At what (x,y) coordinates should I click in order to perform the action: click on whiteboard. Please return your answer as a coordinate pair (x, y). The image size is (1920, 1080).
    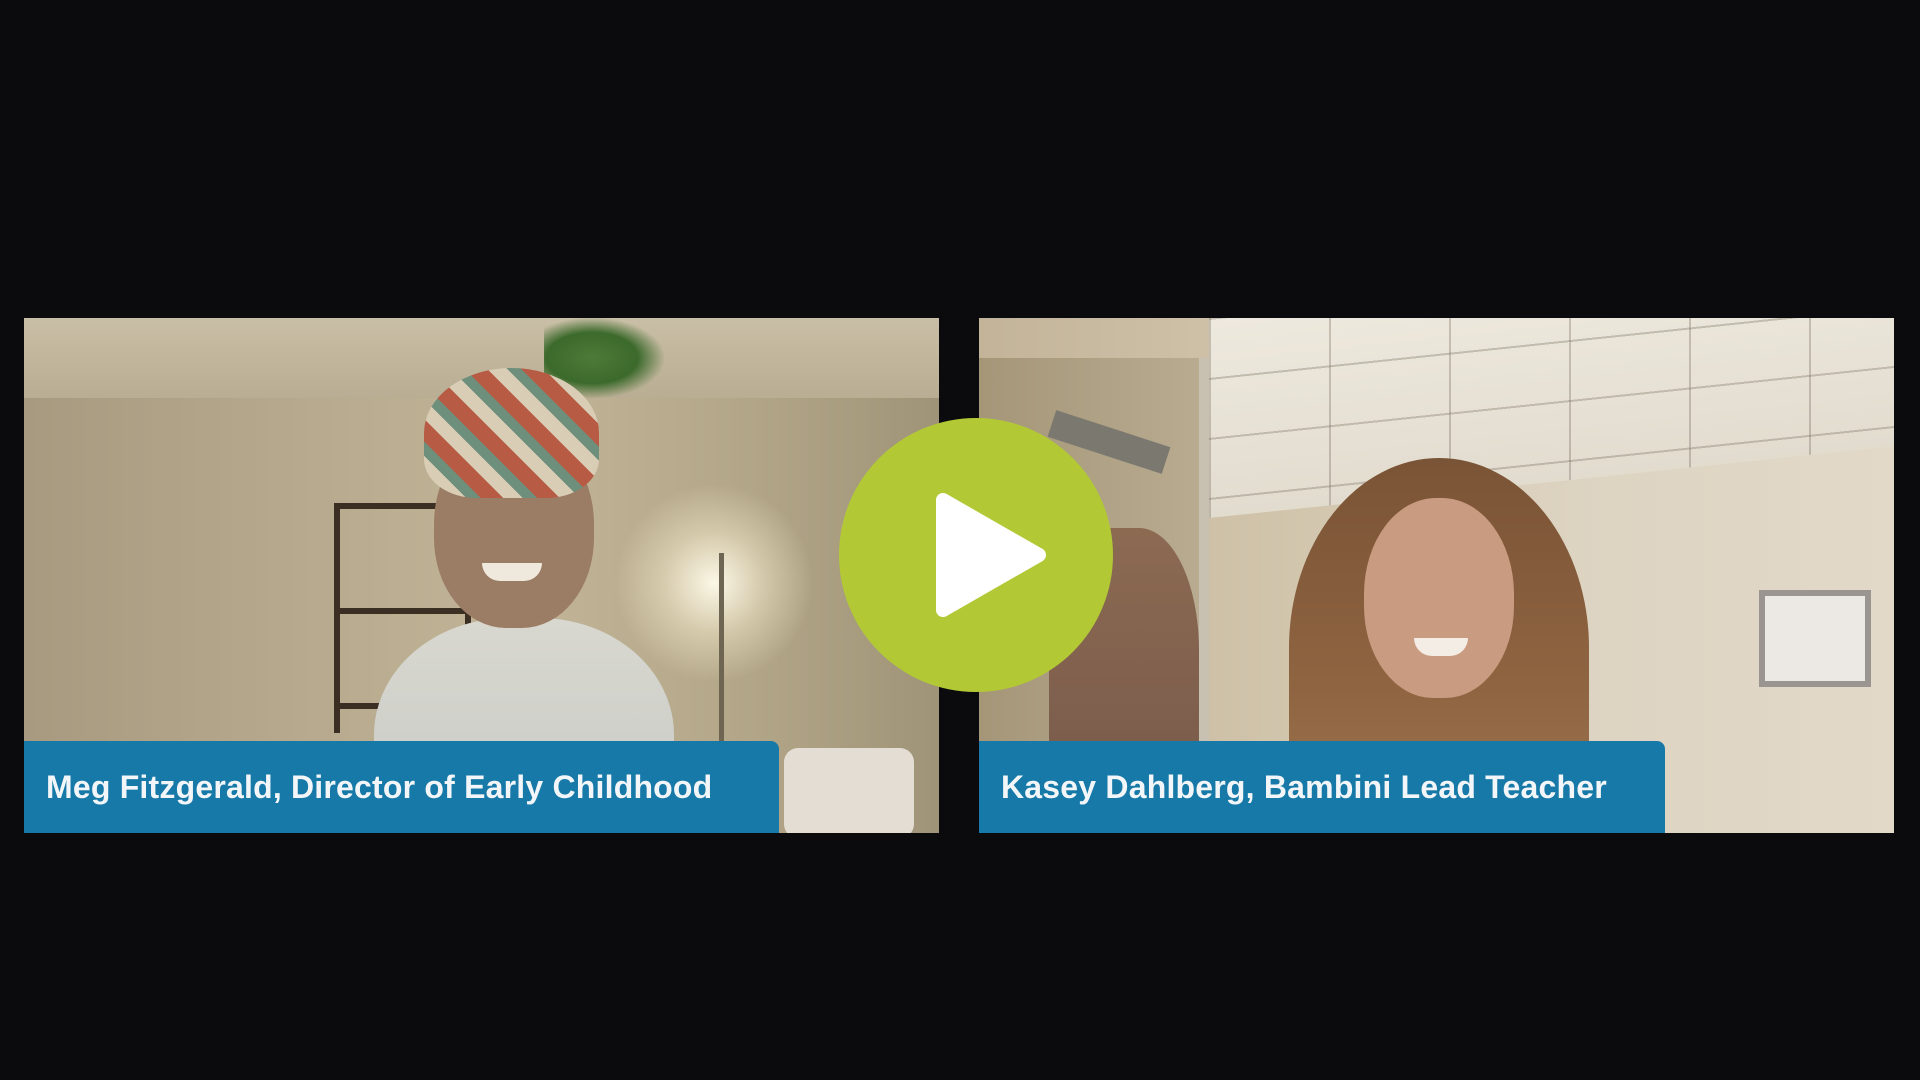
    Looking at the image, I should click on (1815, 638).